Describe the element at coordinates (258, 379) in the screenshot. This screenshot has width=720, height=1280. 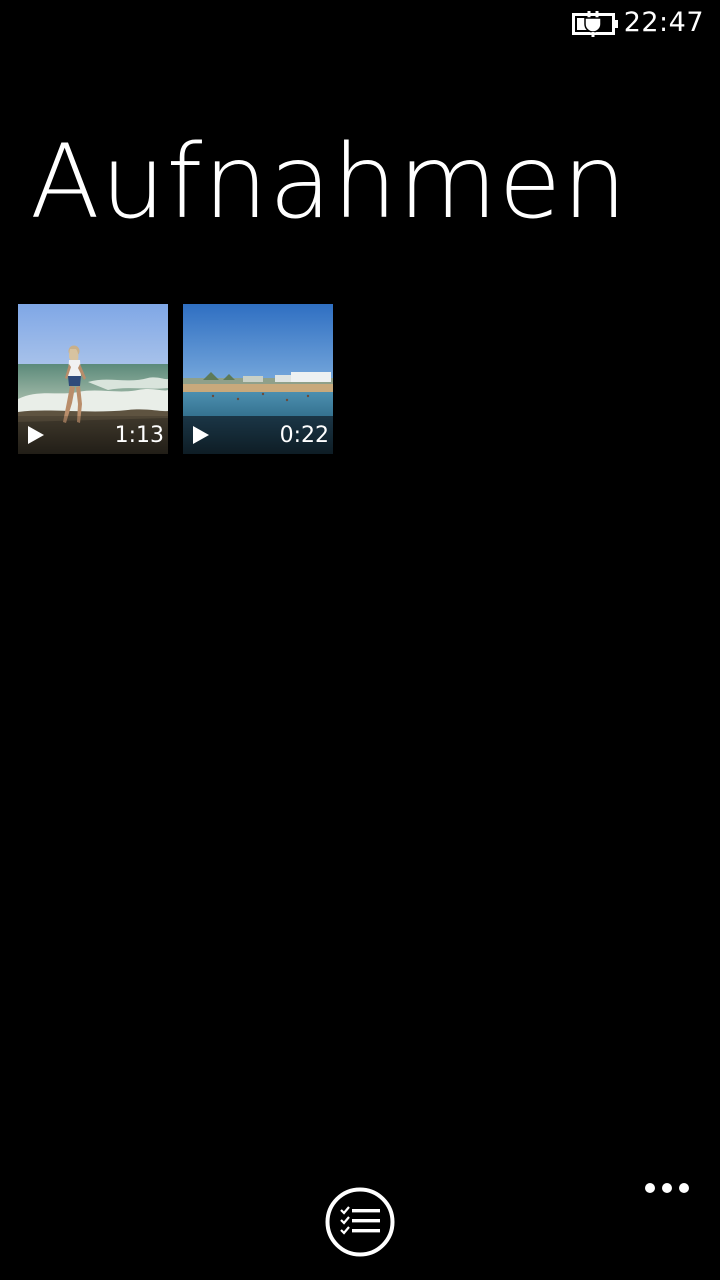
I see `video-tile: 0:22` at that location.